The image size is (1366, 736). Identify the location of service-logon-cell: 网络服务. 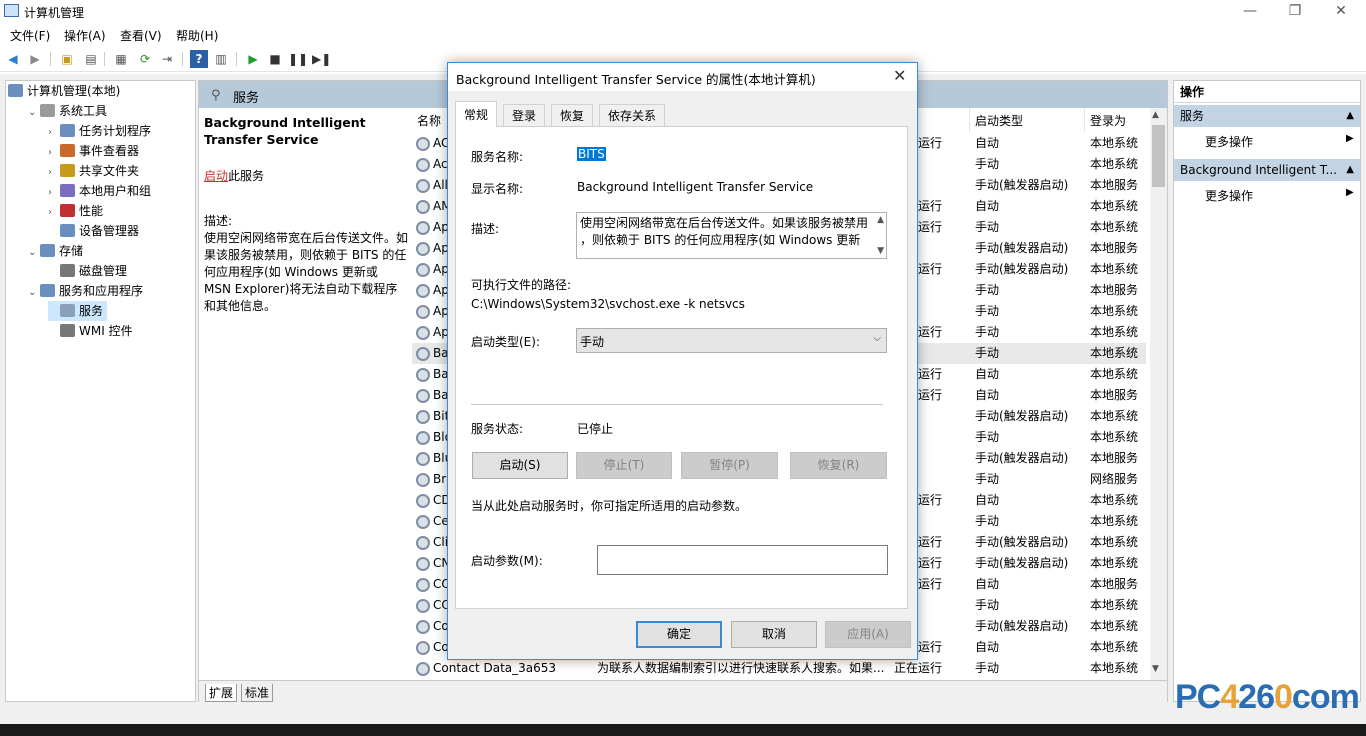
(1114, 479).